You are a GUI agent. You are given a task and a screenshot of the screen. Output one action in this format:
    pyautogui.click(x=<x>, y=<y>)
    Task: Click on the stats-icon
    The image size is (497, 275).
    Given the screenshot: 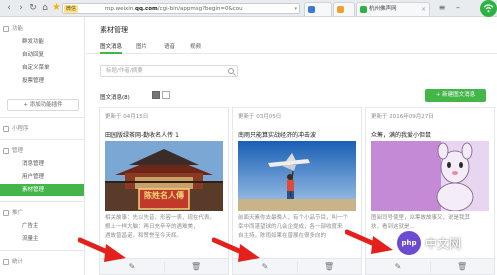 What is the action you would take?
    pyautogui.click(x=6, y=262)
    